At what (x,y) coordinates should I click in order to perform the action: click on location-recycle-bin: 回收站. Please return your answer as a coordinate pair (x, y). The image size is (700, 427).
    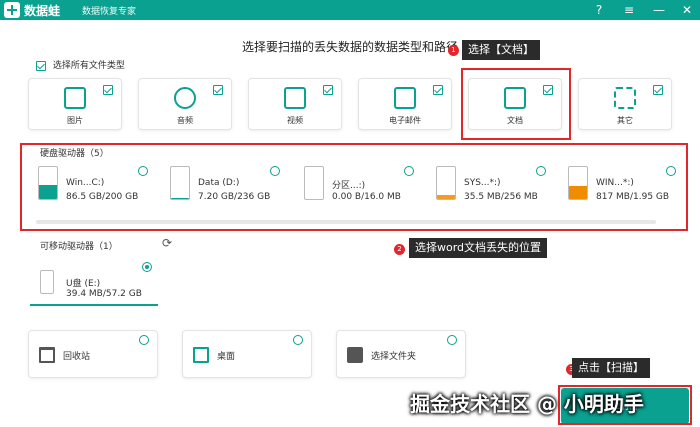
    Looking at the image, I should click on (93, 354).